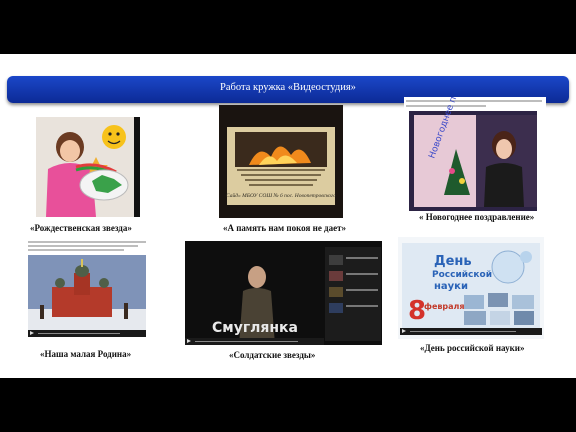 This screenshot has width=576, height=432. Describe the element at coordinates (281, 195) in the screenshot. I see `video-overlay-title: Сайд» МБОУ СОШ № 6 пос. Новопетровского` at that location.